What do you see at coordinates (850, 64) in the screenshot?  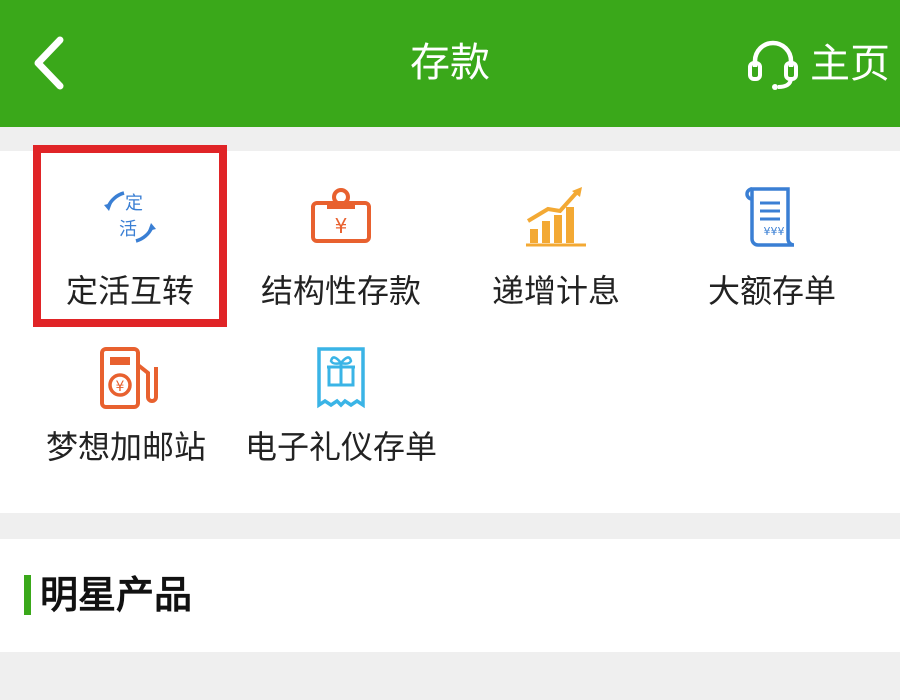 I see `home-label: 主页` at bounding box center [850, 64].